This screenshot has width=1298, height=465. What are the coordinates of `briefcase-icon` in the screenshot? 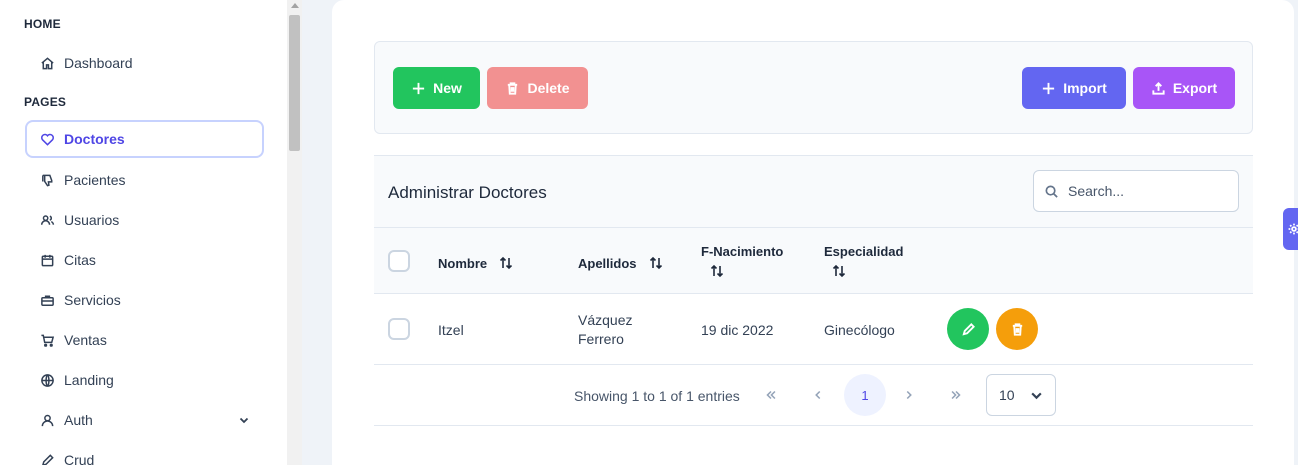 It's located at (47, 300).